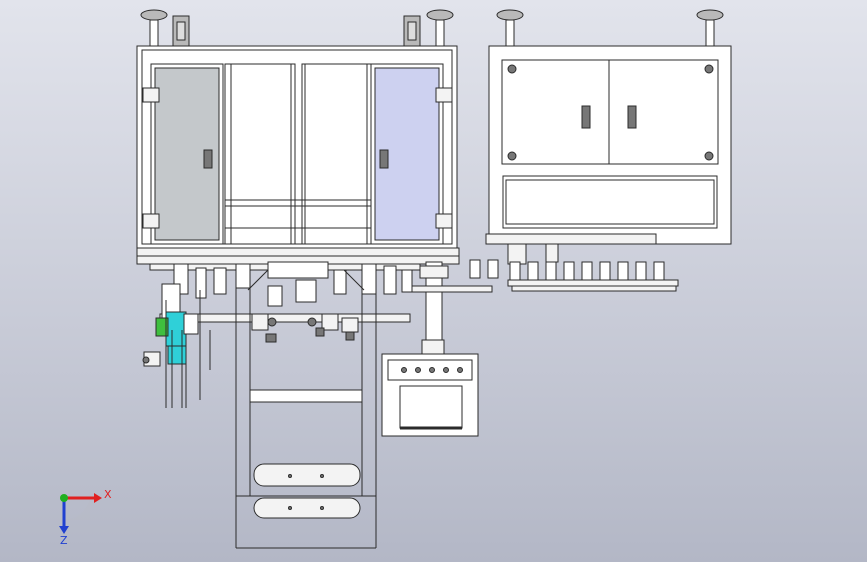 The image size is (867, 562). I want to click on axis-y-dot-icon, so click(64, 498).